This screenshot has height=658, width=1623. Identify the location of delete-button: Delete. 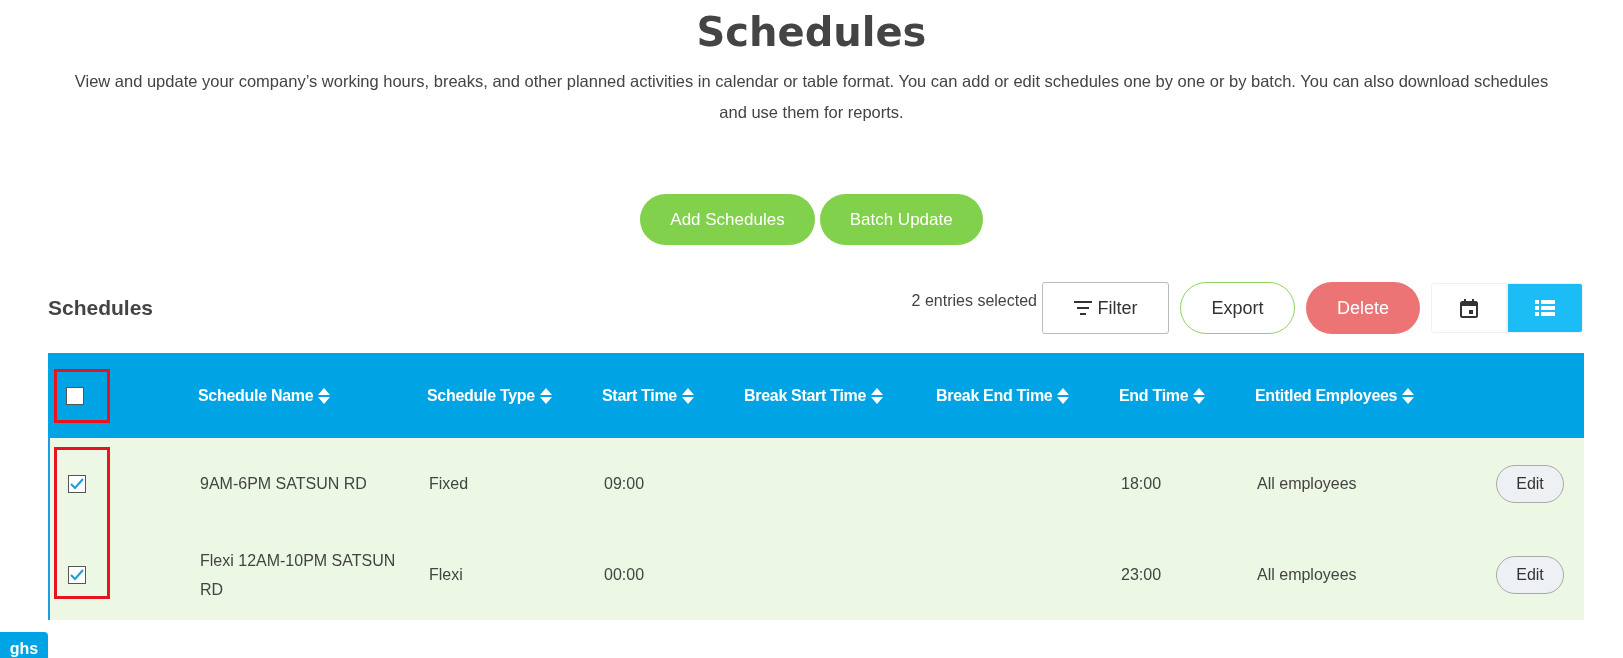
(1363, 308).